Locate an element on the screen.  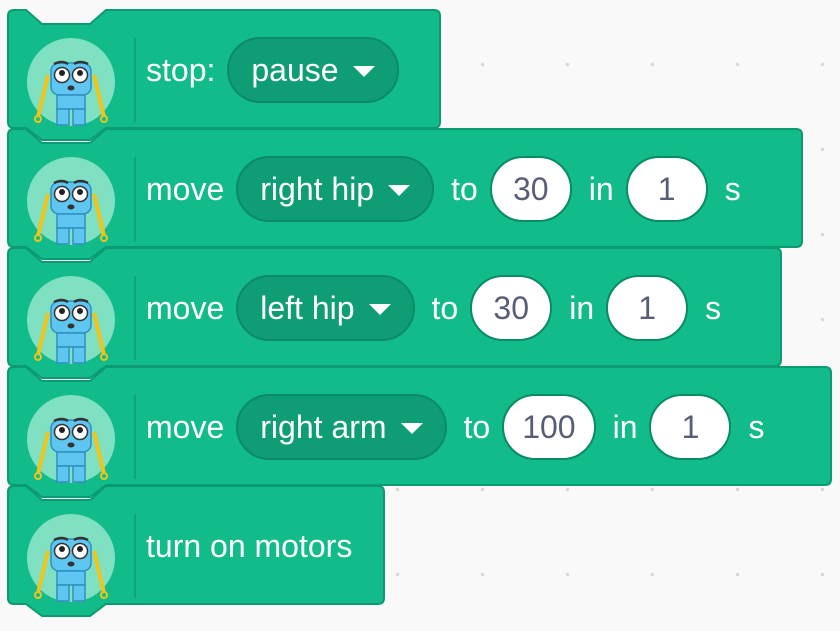
joint-dropdown: left hip is located at coordinates (325, 308).